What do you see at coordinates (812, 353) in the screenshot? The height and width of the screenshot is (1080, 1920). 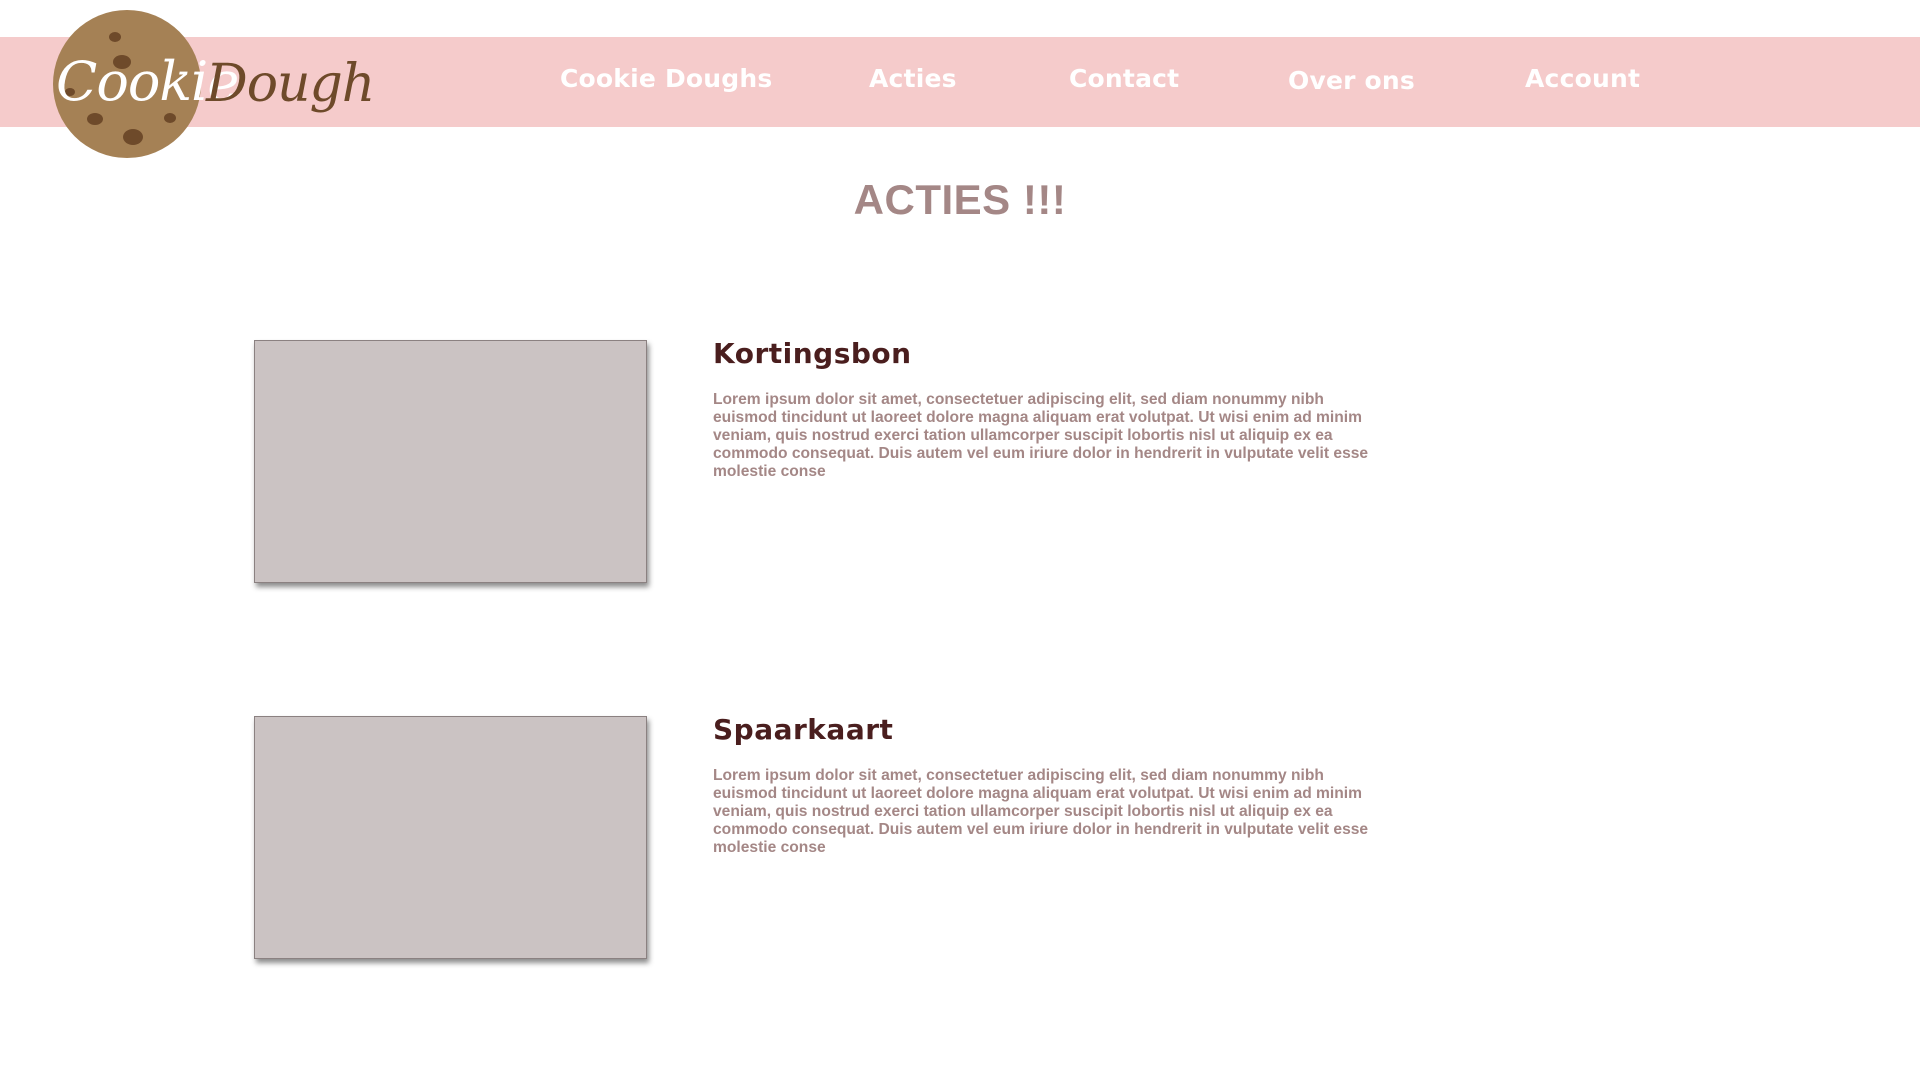 I see `promo-title-kortingsbon: Kortingsbon` at bounding box center [812, 353].